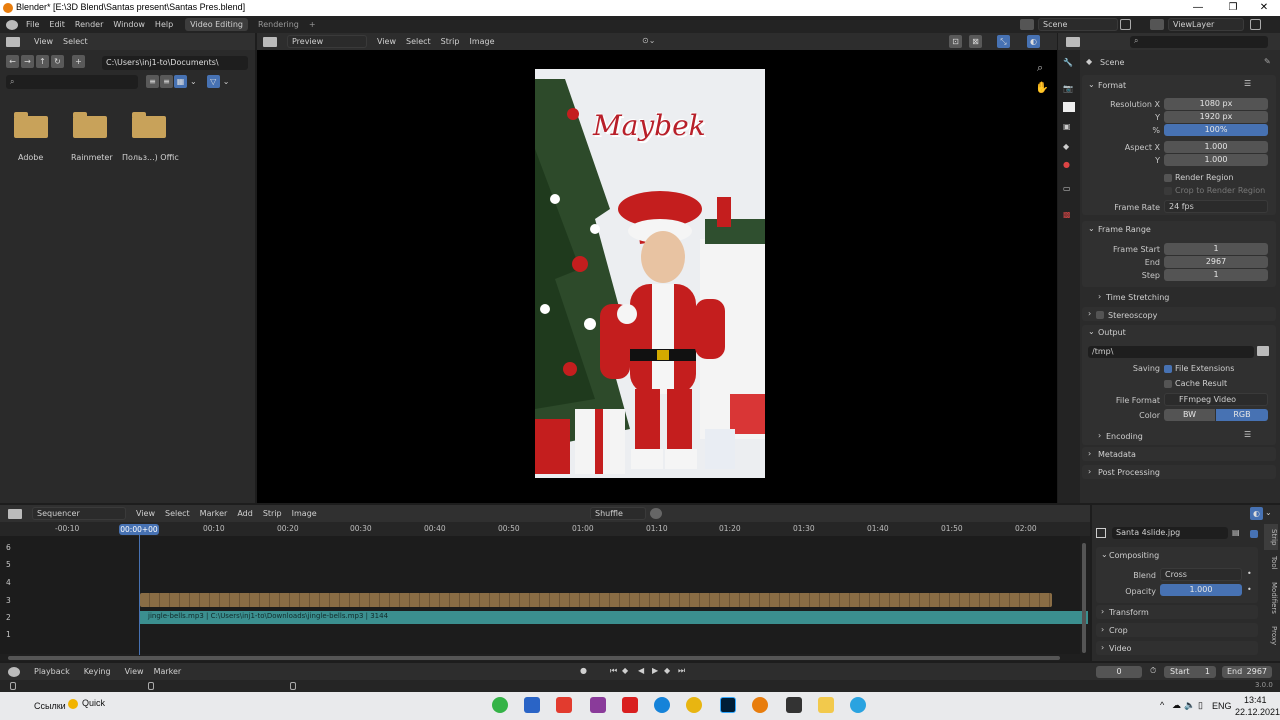 The height and width of the screenshot is (720, 1280). I want to click on preview-menu-select: Select, so click(418, 41).